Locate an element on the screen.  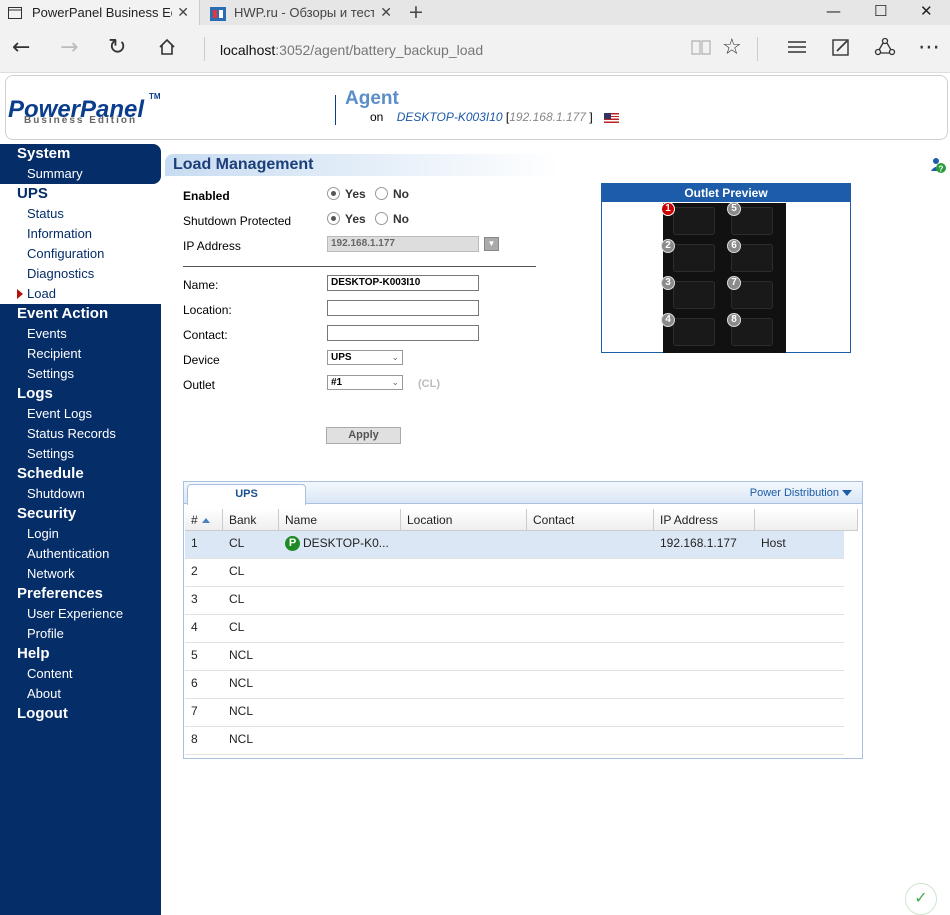
home-icon is located at coordinates (167, 50).